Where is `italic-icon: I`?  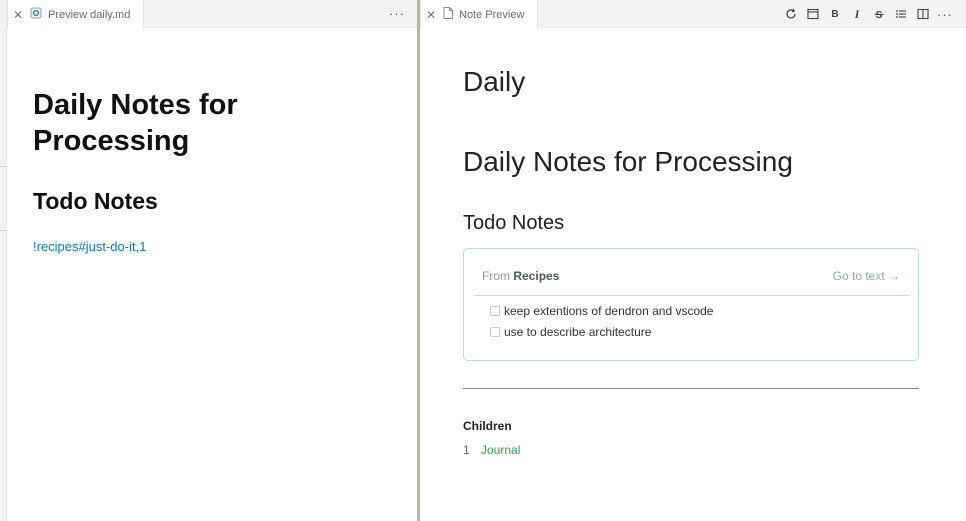 italic-icon: I is located at coordinates (857, 14).